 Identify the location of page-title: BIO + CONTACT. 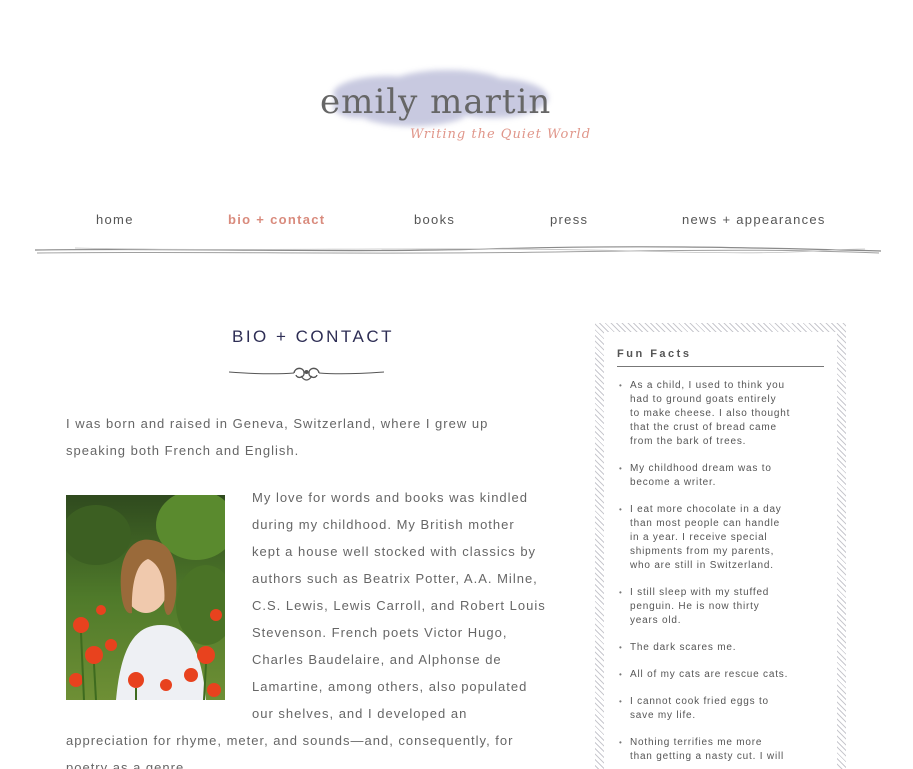
(313, 336).